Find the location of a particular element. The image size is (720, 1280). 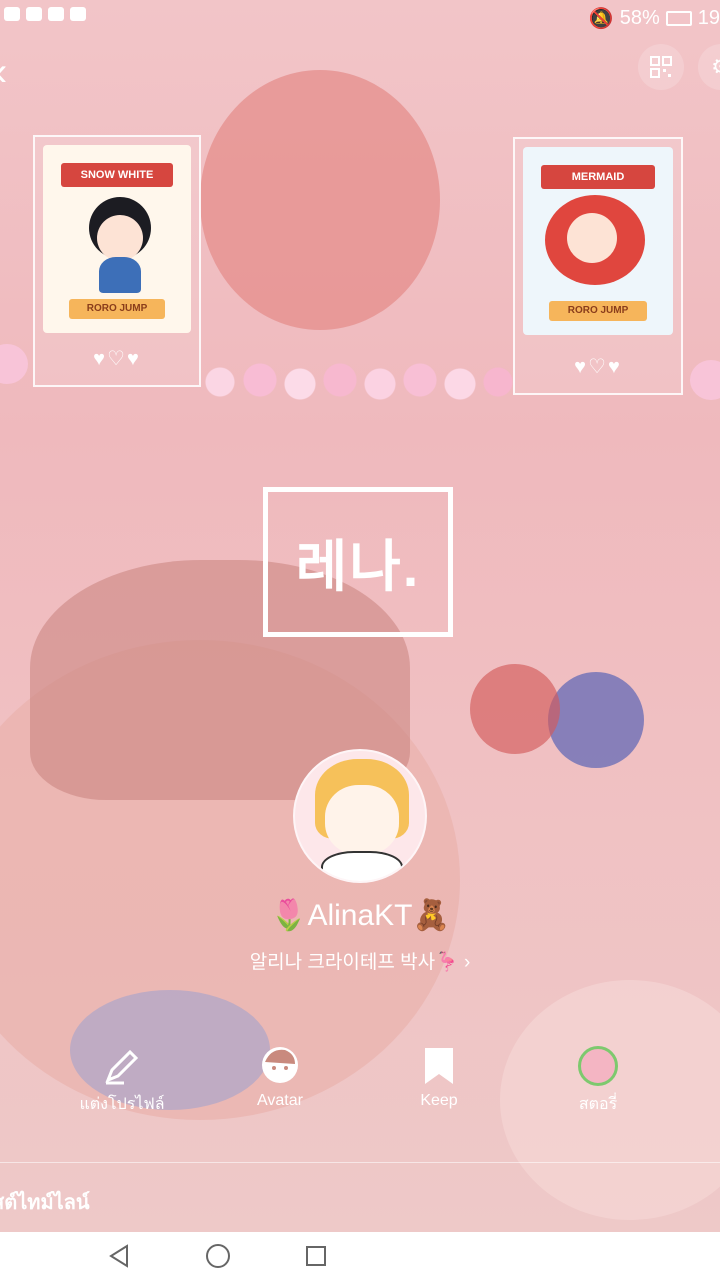

notification-icons is located at coordinates (45, 14).